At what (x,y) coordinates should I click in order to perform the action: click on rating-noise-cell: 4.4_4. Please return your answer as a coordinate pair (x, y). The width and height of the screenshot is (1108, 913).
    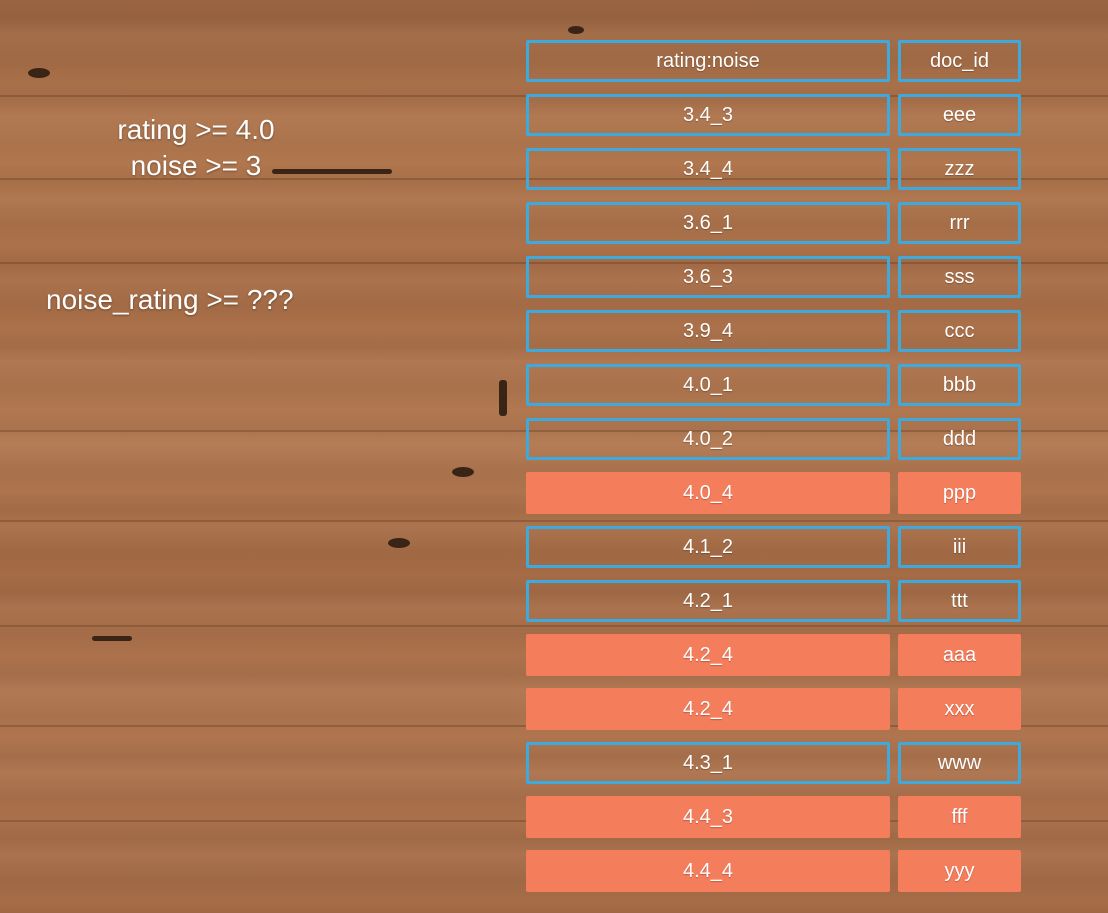
    Looking at the image, I should click on (708, 871).